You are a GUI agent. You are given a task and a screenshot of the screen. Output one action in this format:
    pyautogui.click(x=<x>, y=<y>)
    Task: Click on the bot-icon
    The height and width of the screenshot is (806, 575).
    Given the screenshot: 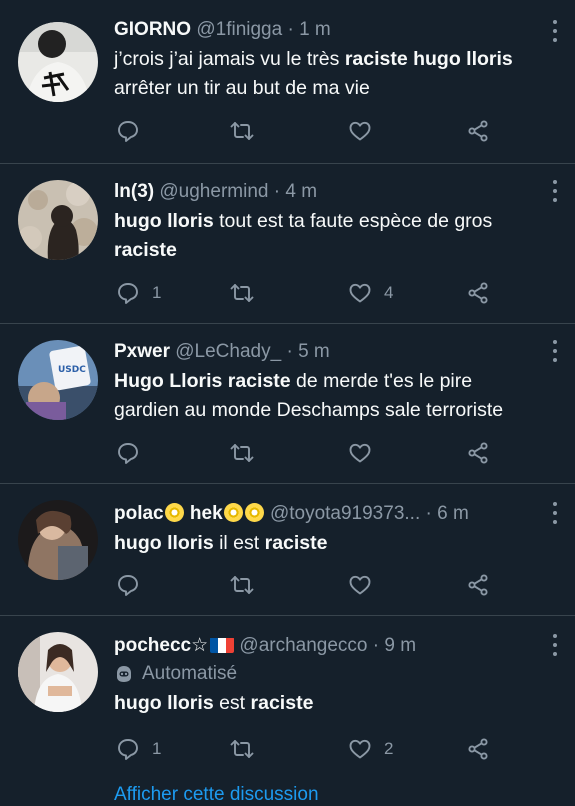 What is the action you would take?
    pyautogui.click(x=124, y=674)
    